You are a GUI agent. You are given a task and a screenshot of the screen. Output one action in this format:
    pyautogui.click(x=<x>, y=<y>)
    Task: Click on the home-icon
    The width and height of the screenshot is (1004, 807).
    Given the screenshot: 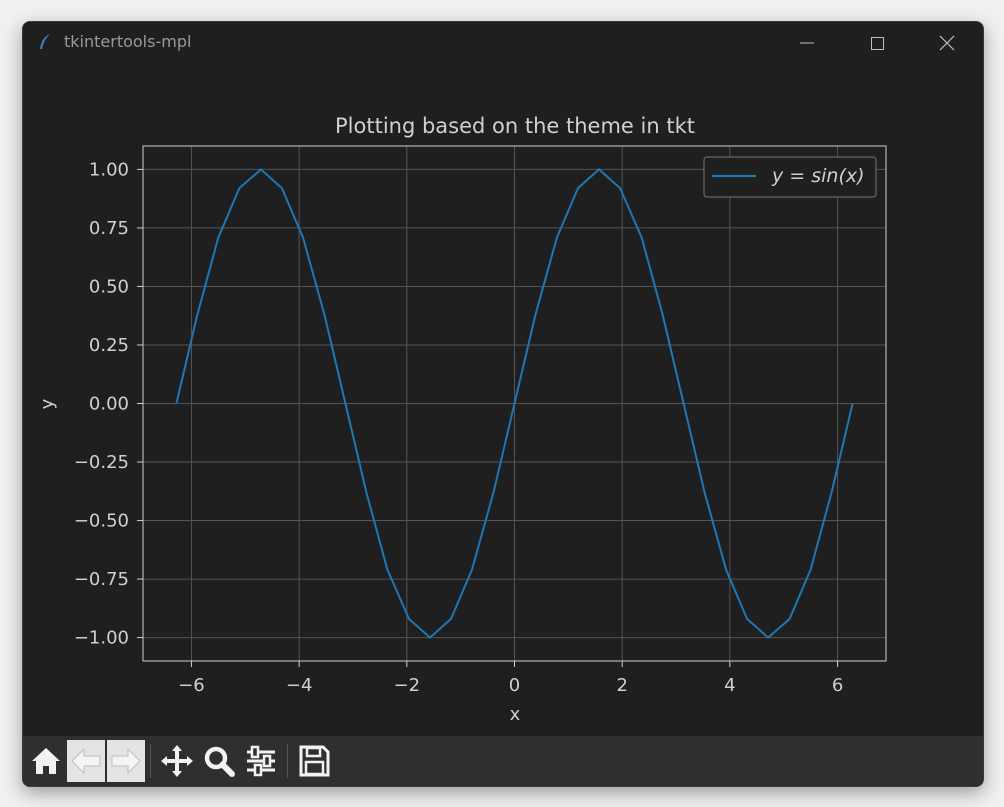 What is the action you would take?
    pyautogui.click(x=46, y=761)
    